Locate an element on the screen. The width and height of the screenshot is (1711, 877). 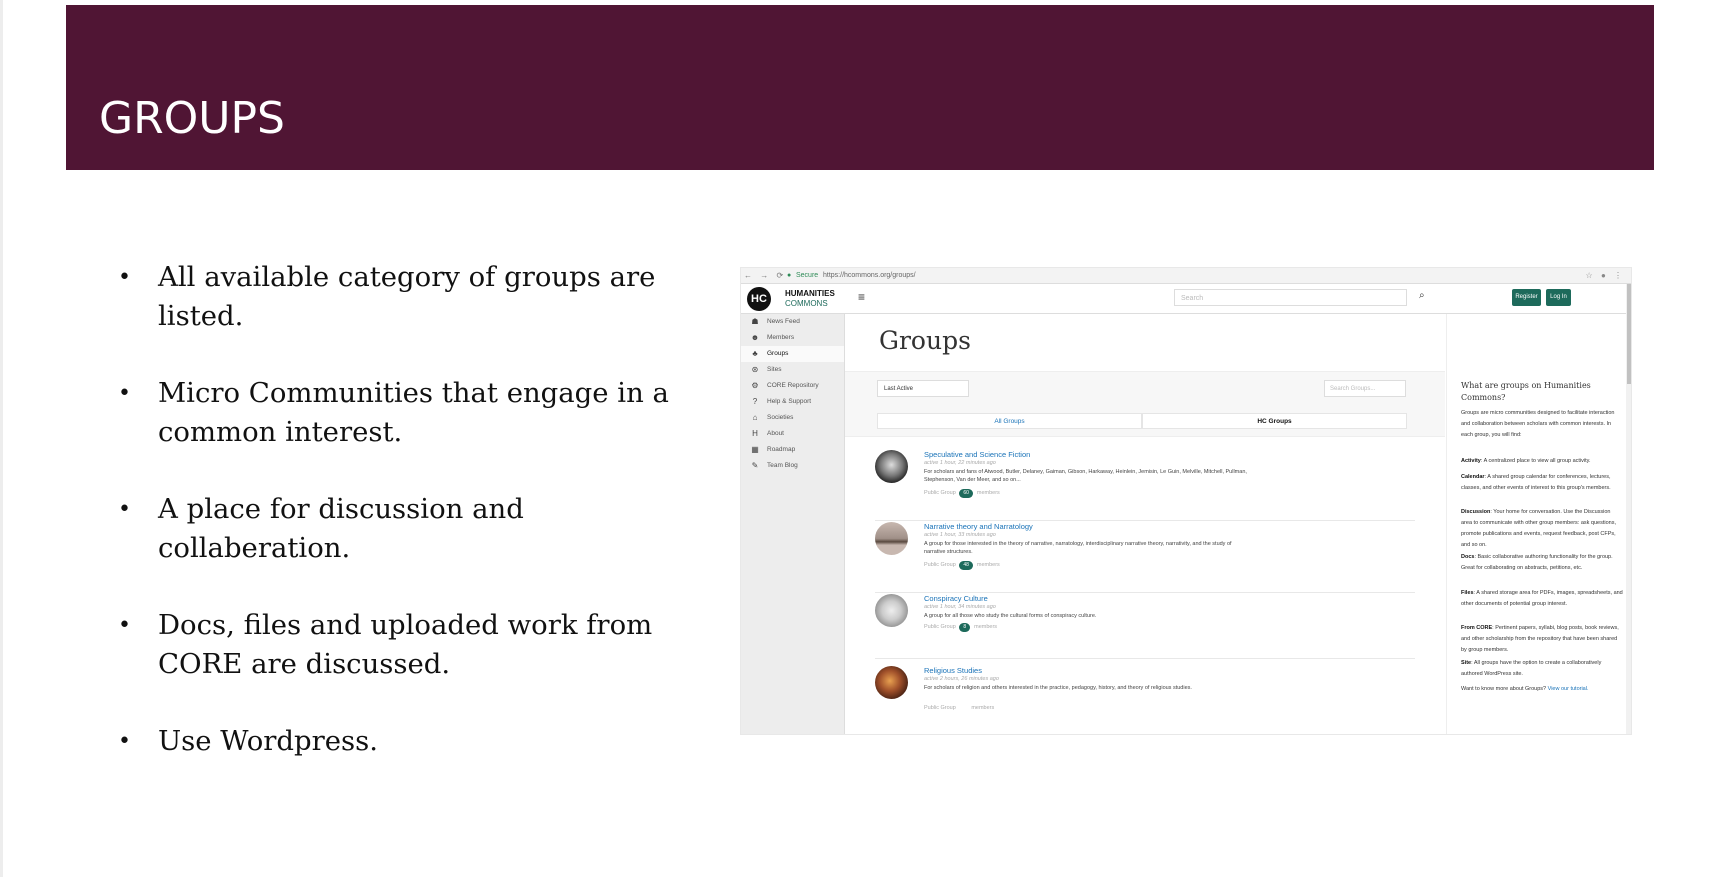
group-meta: Public Group 60 members is located at coordinates (962, 493).